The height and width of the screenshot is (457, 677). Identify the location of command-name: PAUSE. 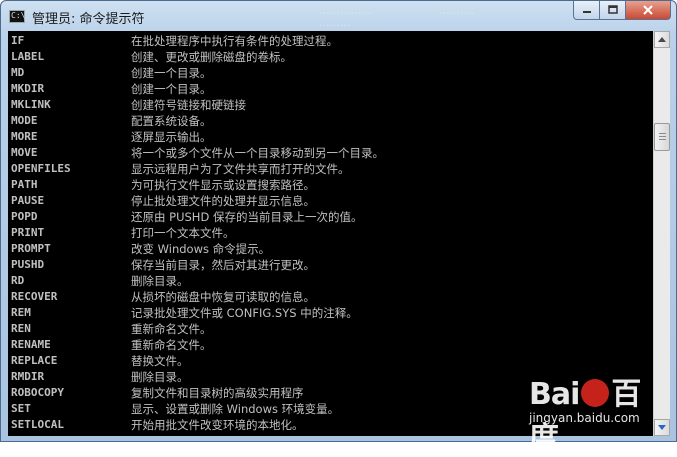
(28, 200).